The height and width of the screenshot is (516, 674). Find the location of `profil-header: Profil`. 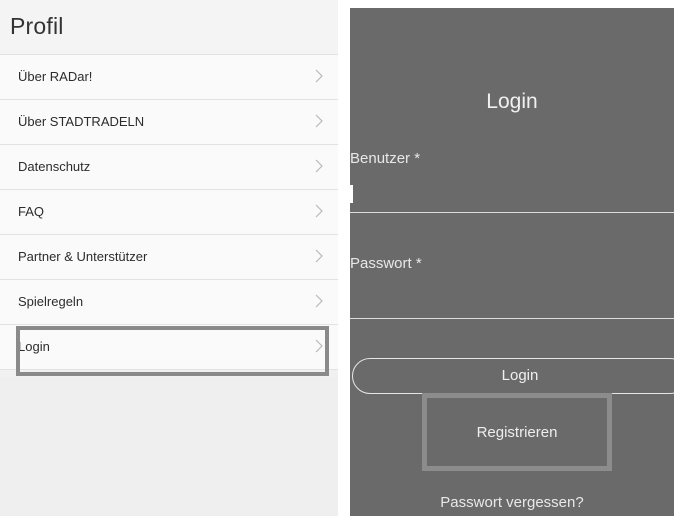

profil-header: Profil is located at coordinates (169, 27).